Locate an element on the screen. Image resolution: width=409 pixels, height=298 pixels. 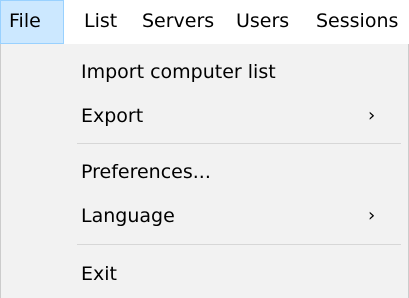
menu-item-label: Export is located at coordinates (112, 116).